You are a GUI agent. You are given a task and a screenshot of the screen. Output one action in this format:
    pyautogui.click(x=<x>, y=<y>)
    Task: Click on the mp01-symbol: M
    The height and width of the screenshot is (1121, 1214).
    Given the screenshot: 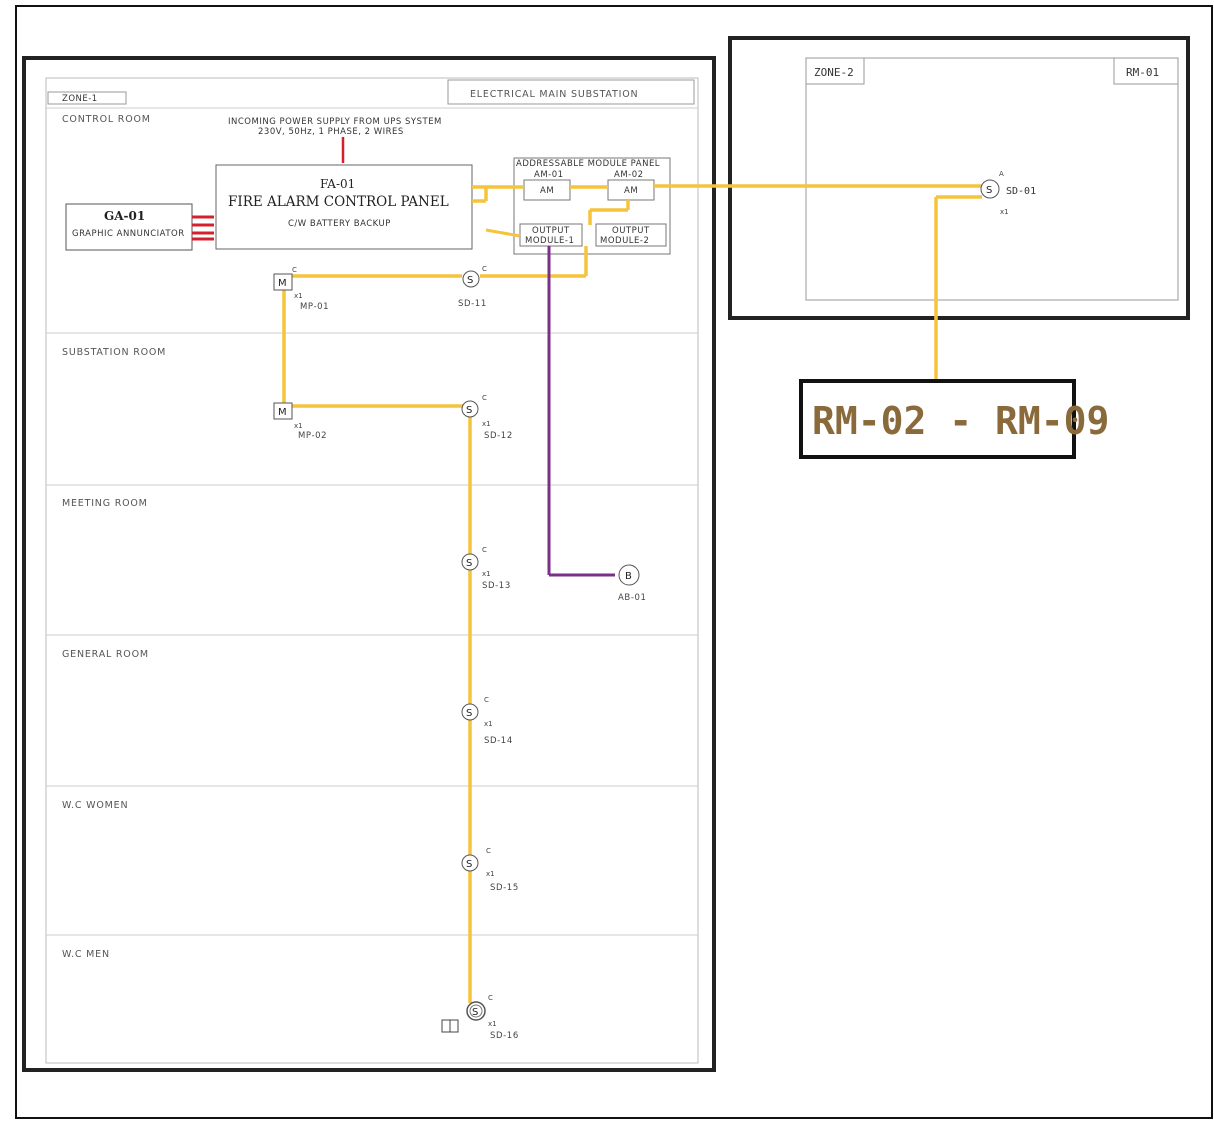 What is the action you would take?
    pyautogui.click(x=282, y=283)
    